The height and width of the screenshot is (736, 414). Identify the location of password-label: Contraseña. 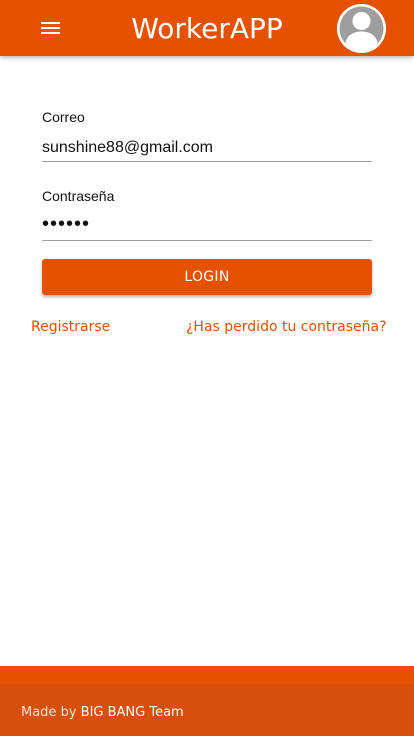
(78, 196).